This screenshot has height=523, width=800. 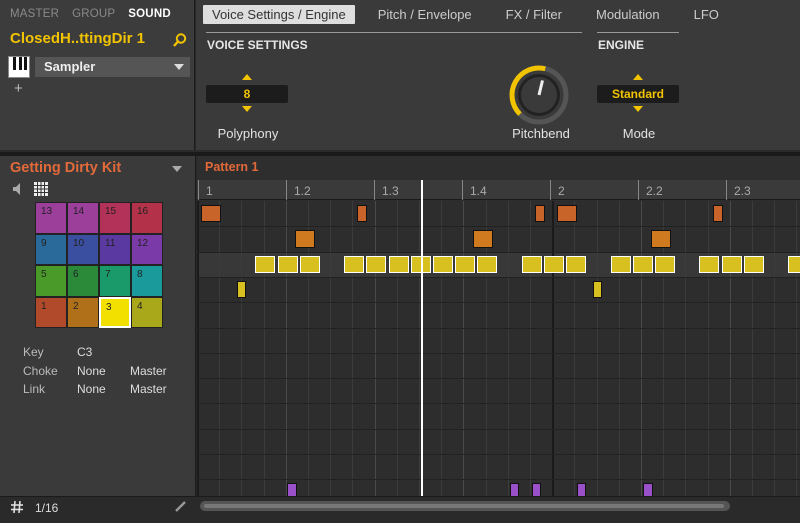 I want to click on tab-modulation: Modulation, so click(x=628, y=14).